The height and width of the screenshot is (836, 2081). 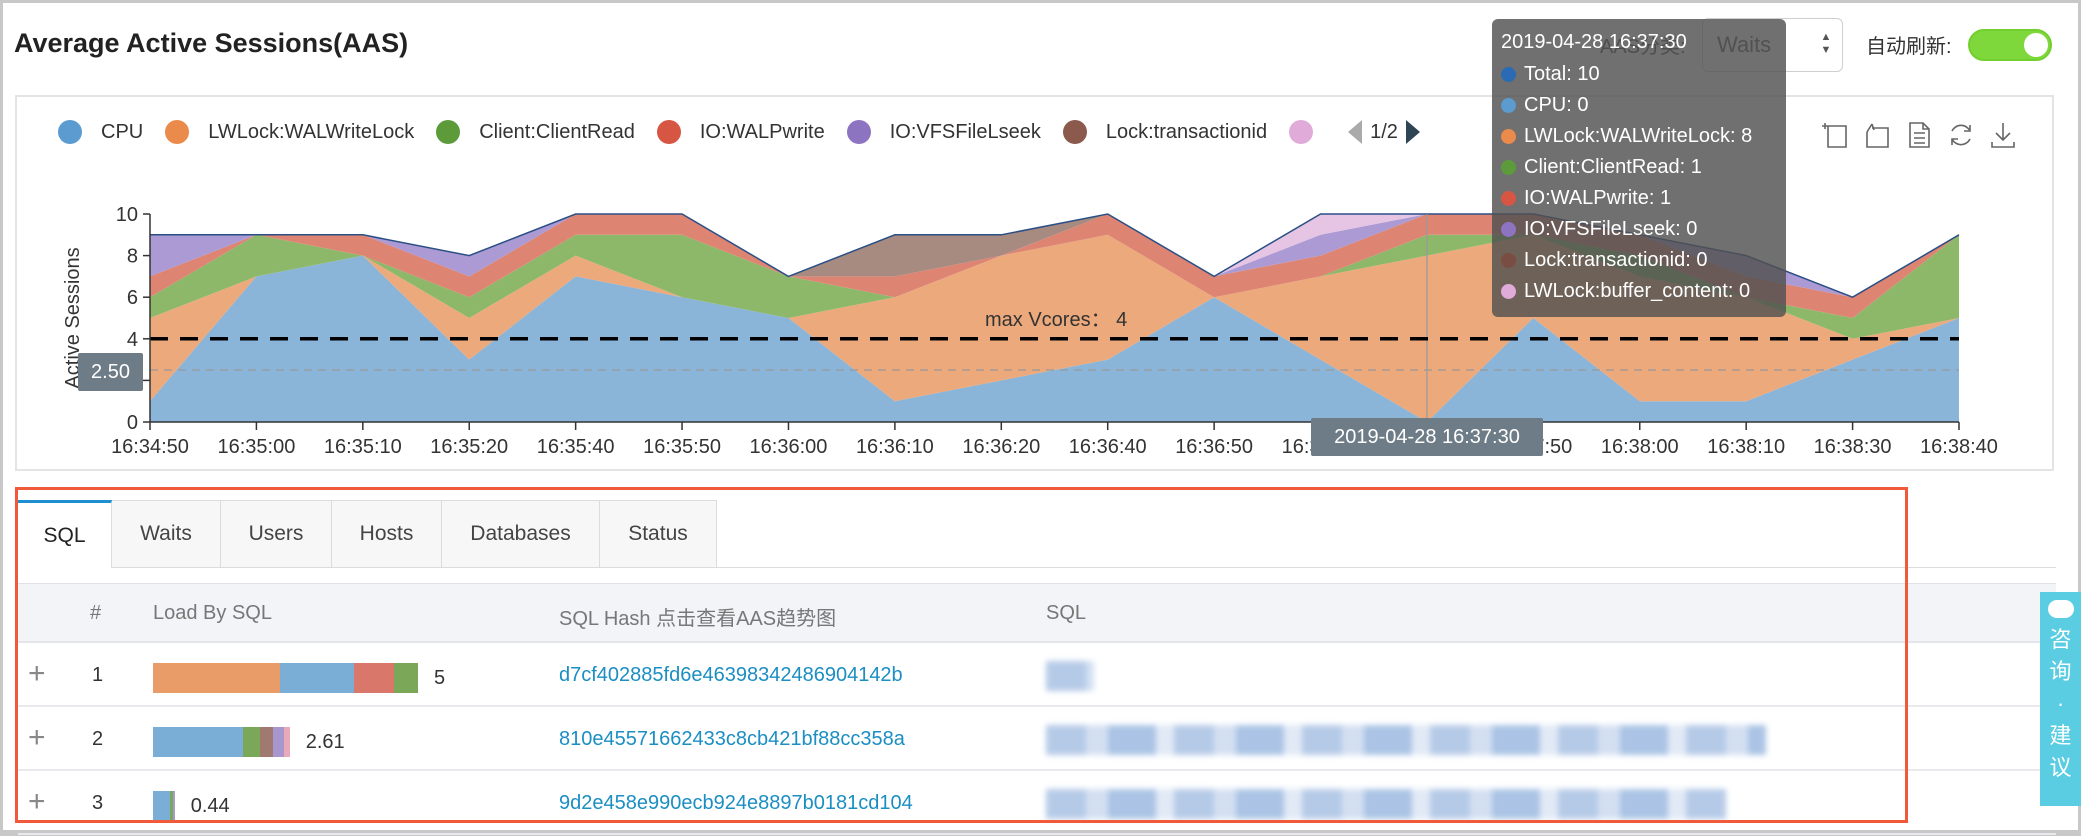 I want to click on x-tick-label: 16:35:50, so click(x=682, y=447).